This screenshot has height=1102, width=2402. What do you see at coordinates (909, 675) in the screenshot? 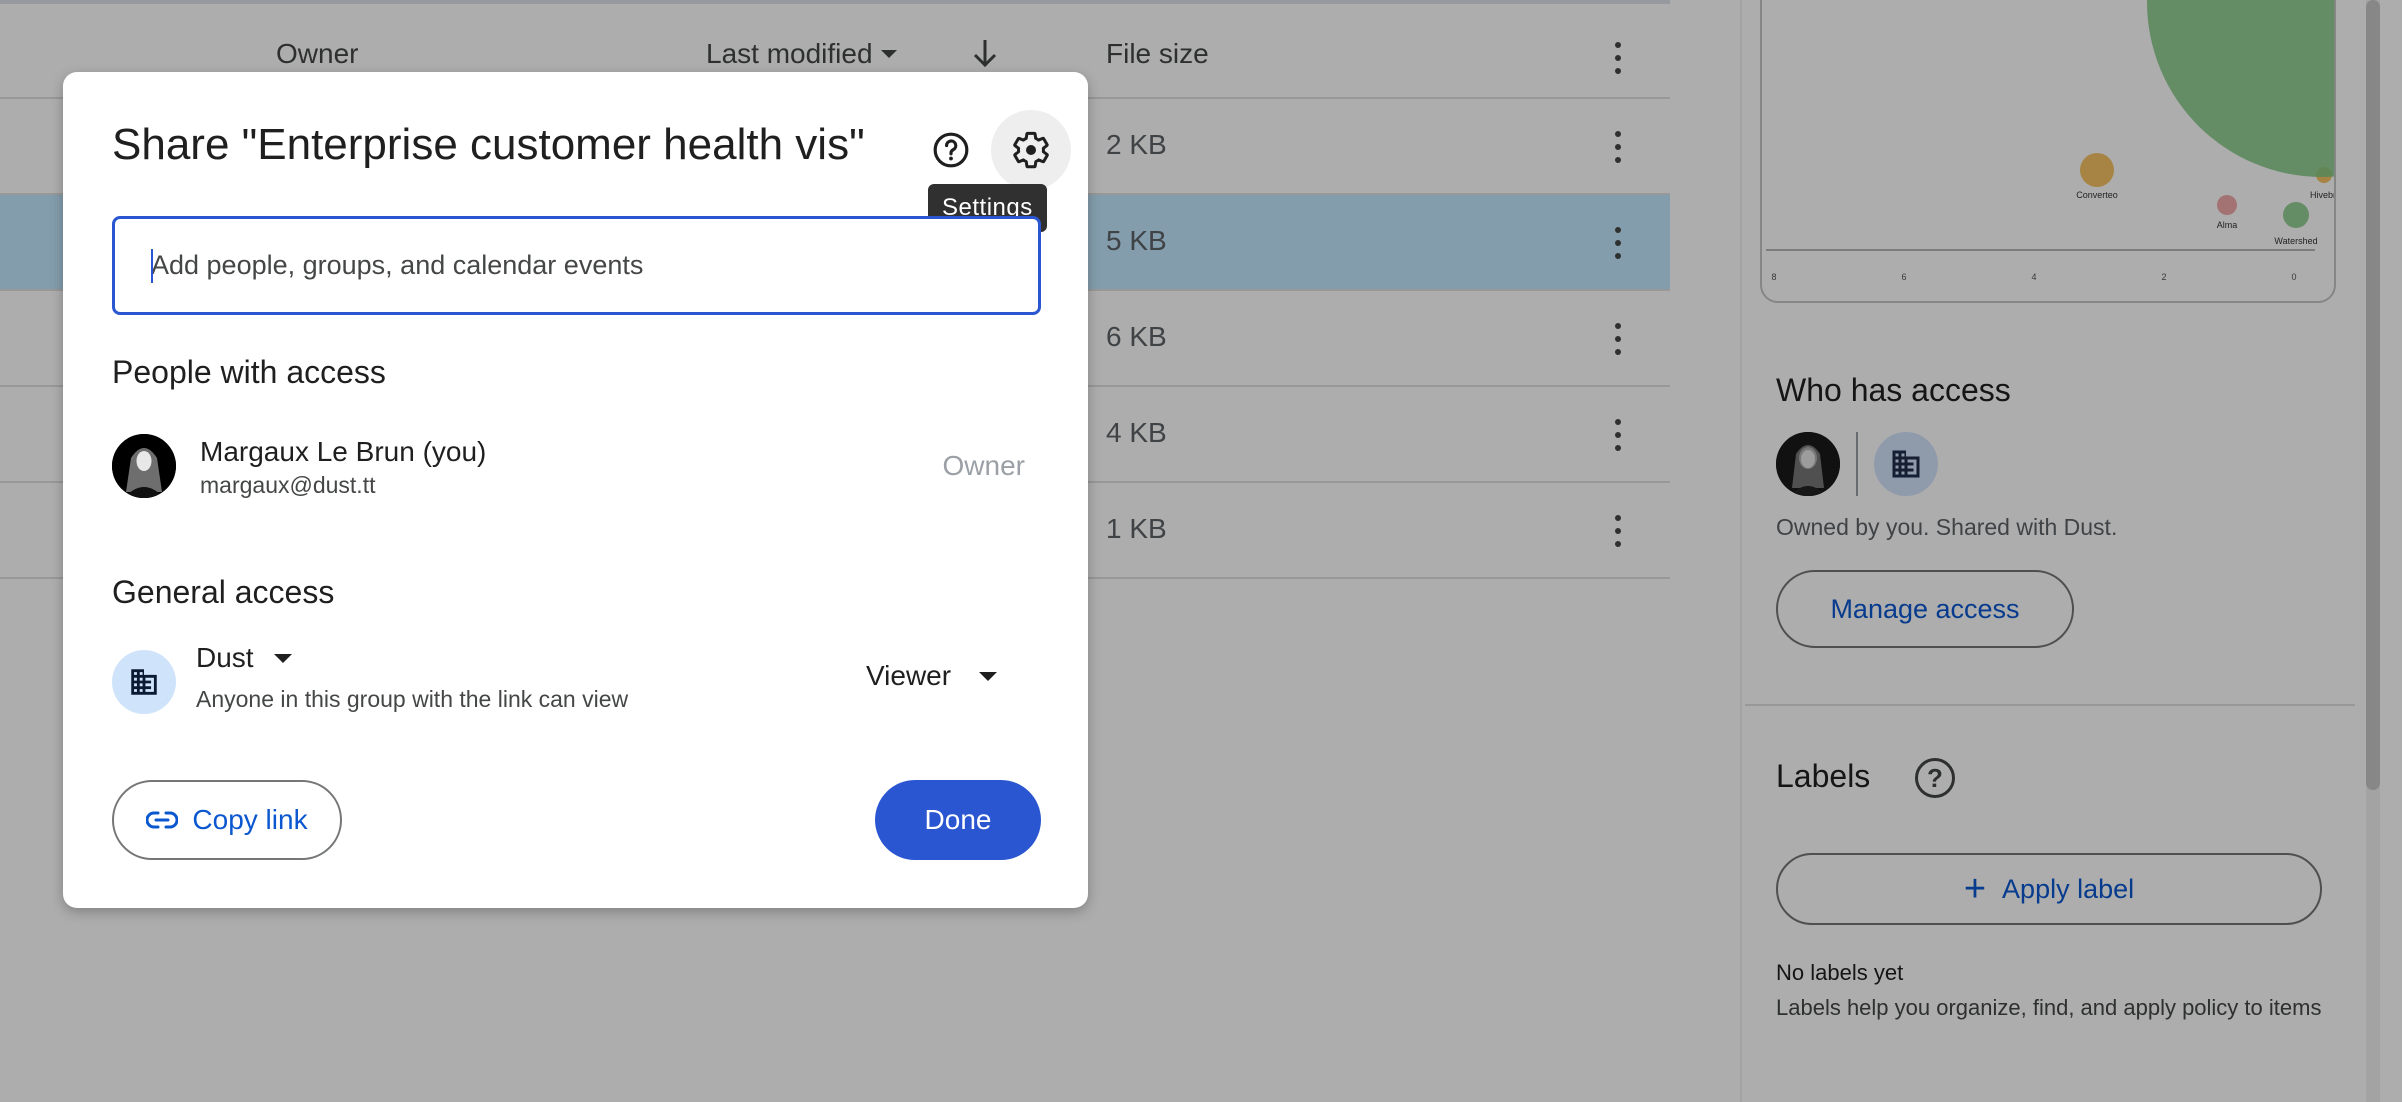
I see `role-value: Viewer` at bounding box center [909, 675].